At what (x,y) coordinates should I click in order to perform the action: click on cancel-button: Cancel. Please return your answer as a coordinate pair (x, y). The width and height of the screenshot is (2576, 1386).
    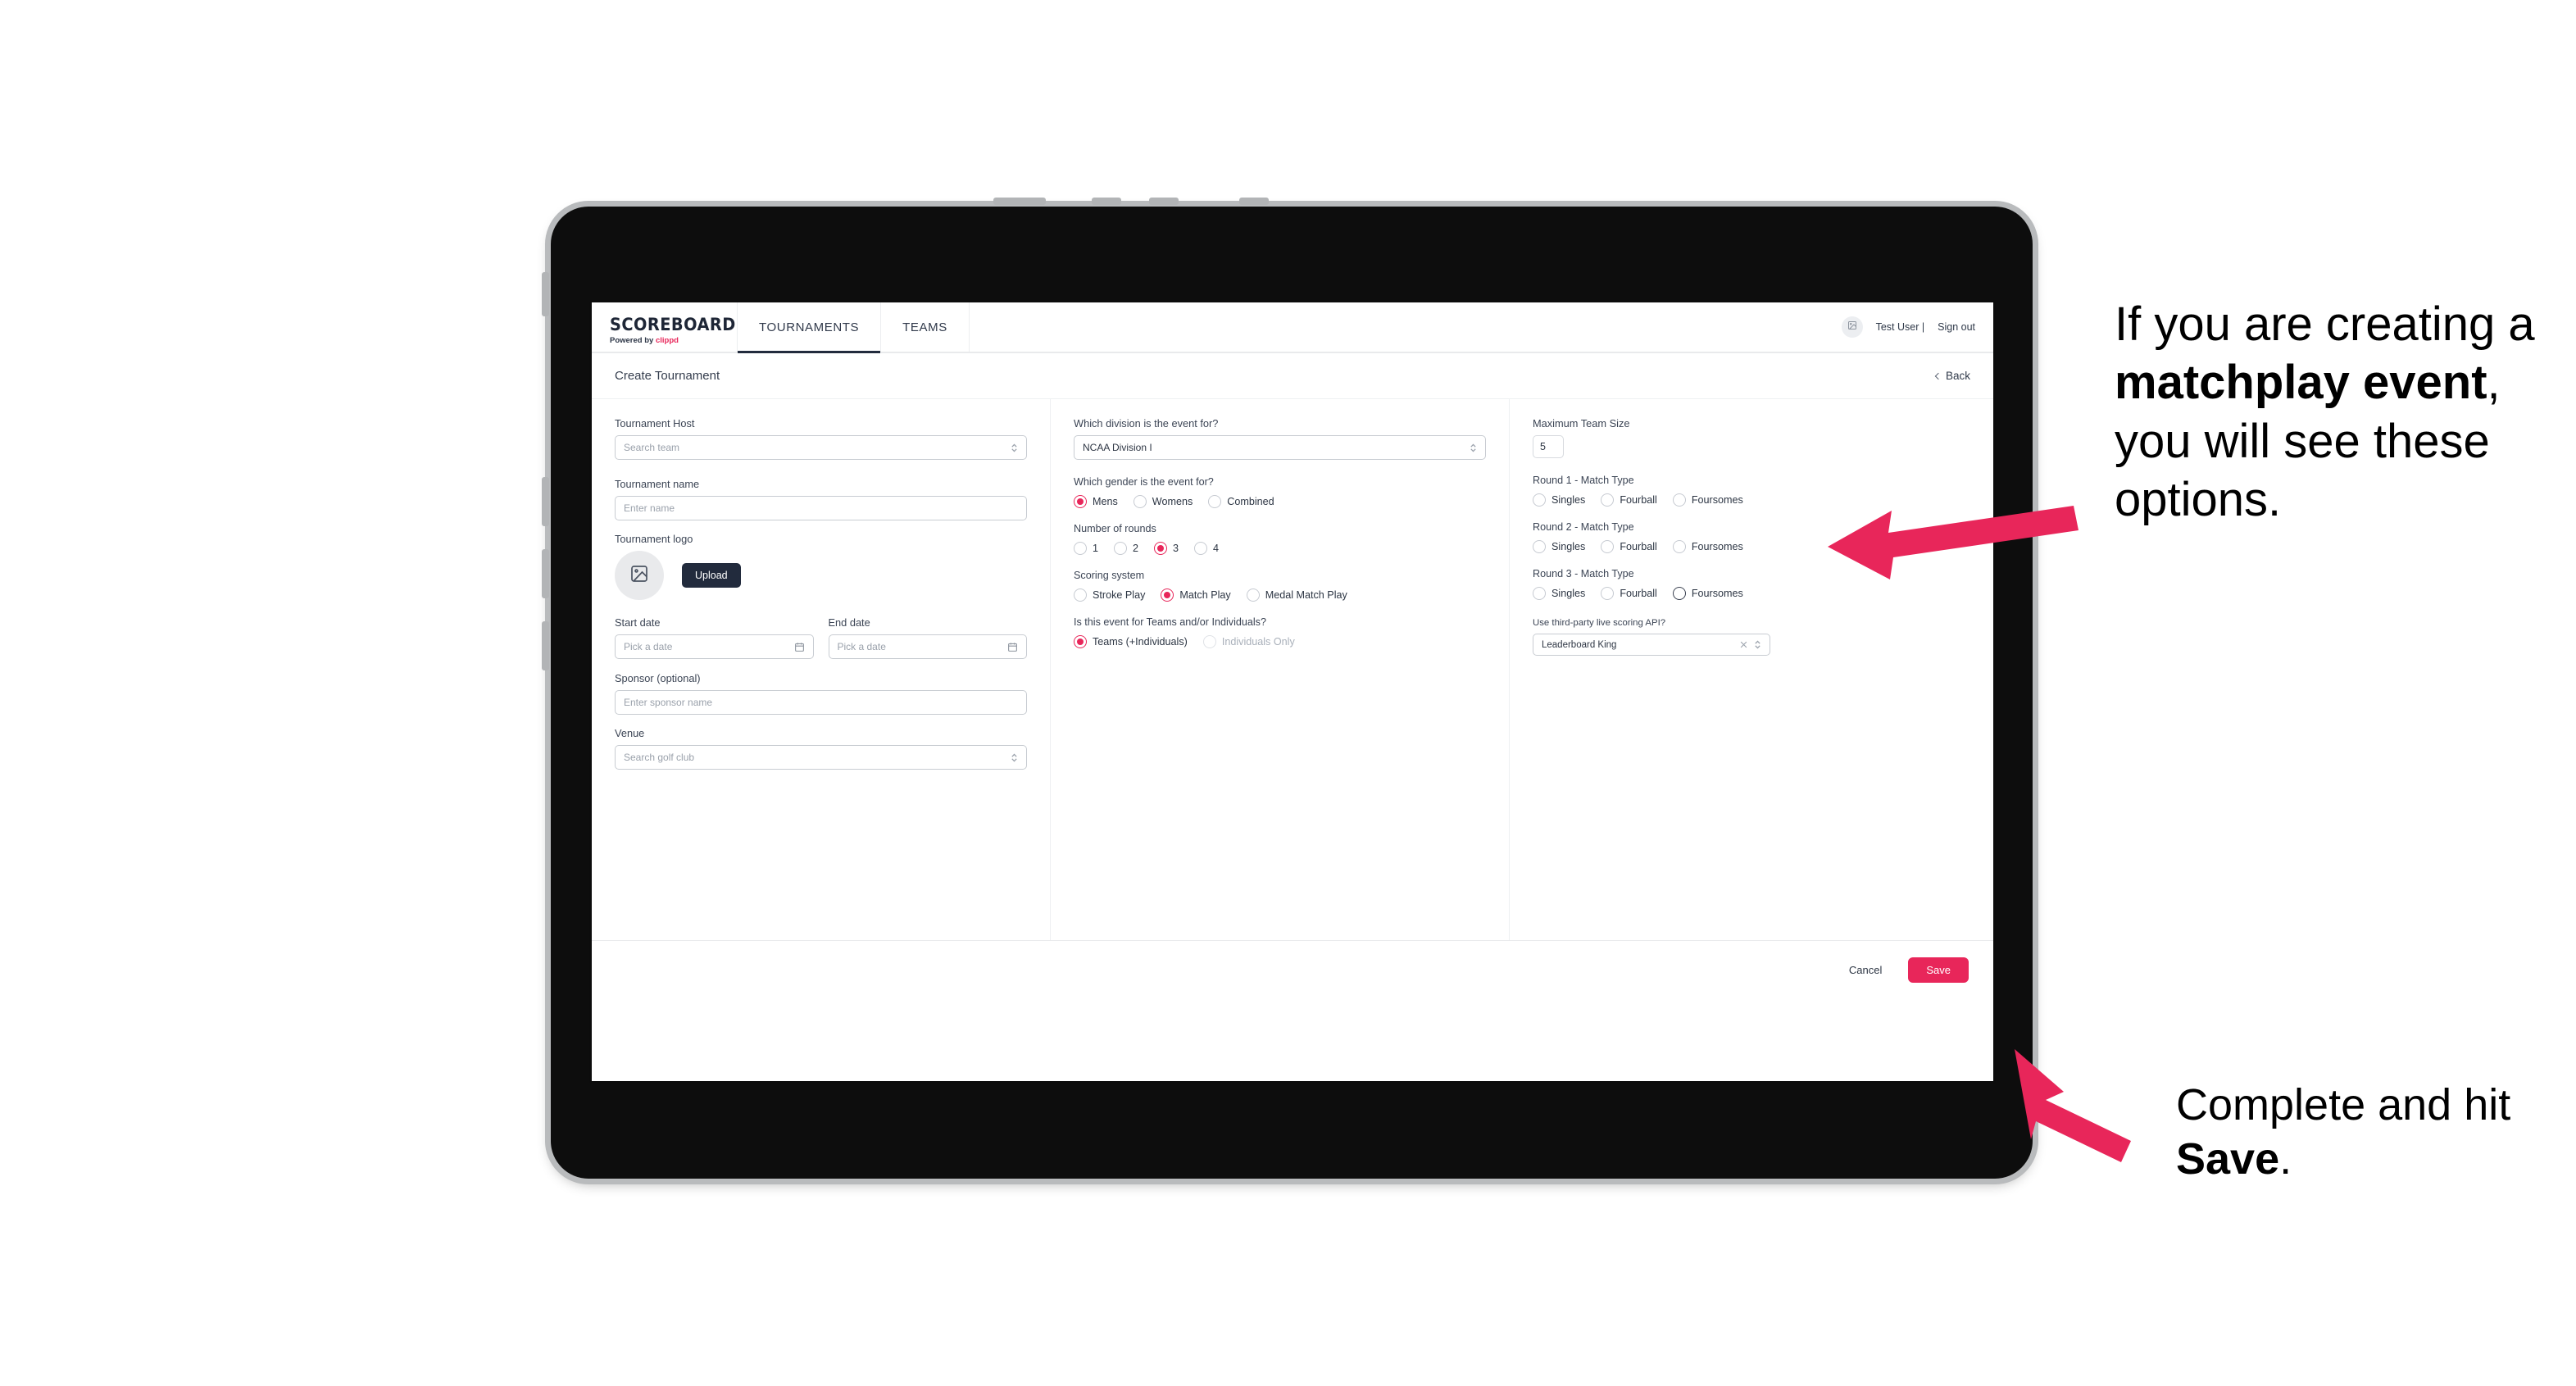
    Looking at the image, I should click on (1865, 970).